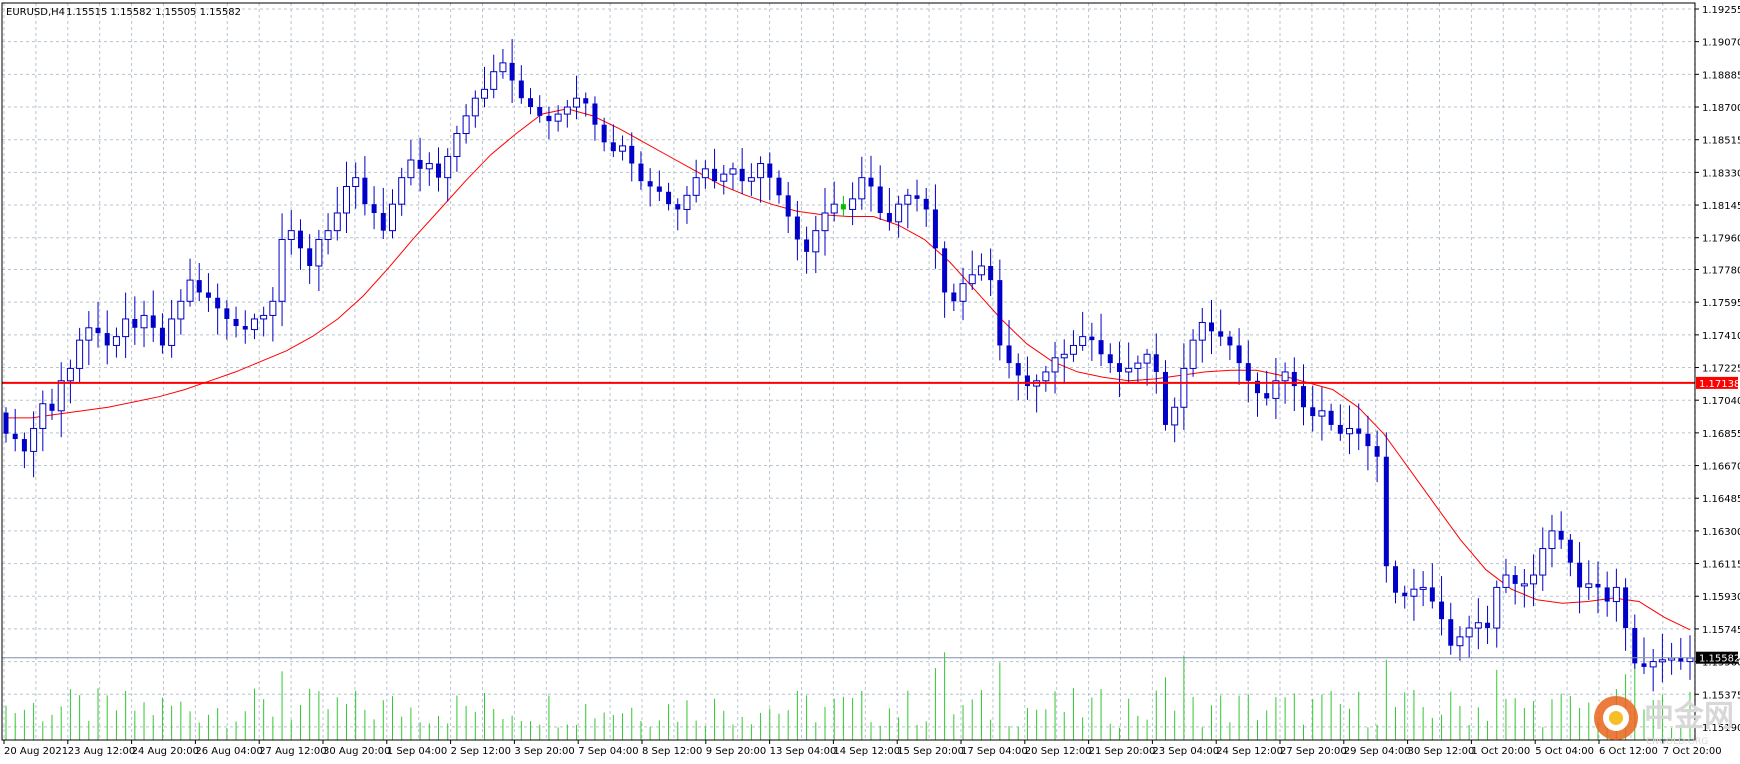 The height and width of the screenshot is (764, 1740). What do you see at coordinates (1441, 751) in the screenshot?
I see `time-tick-label: 30 Sep 12:00` at bounding box center [1441, 751].